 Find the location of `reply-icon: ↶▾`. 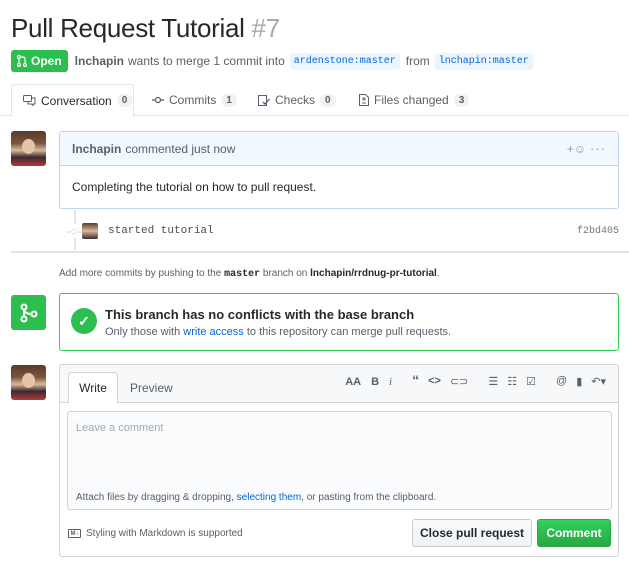

reply-icon: ↶▾ is located at coordinates (598, 381).